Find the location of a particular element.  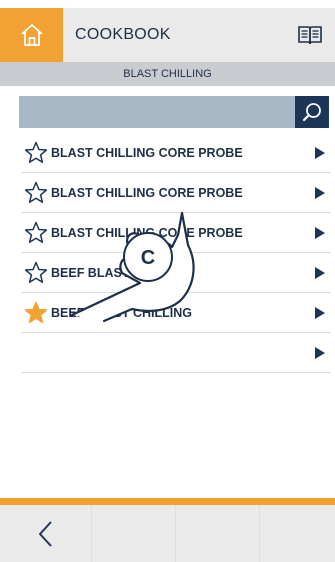

bottom-toolbar is located at coordinates (167, 533).